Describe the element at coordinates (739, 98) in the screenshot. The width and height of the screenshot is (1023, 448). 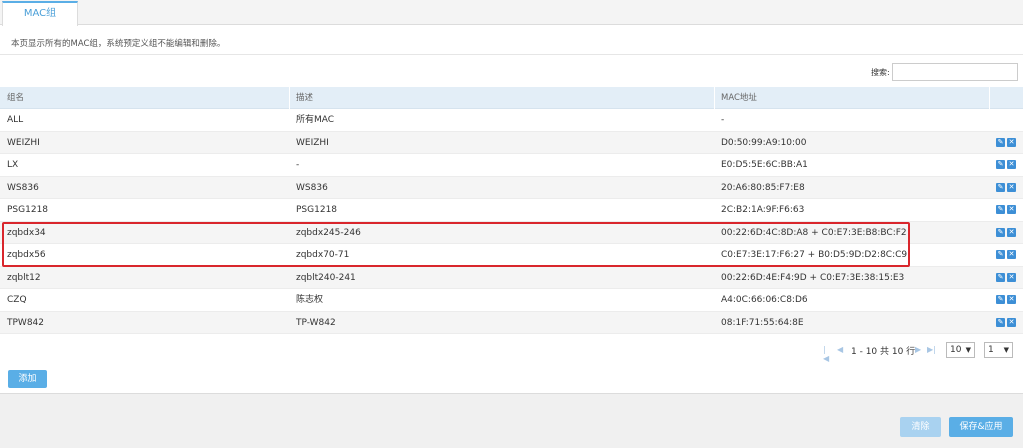
I see `column-header-mac: MAC地址` at that location.